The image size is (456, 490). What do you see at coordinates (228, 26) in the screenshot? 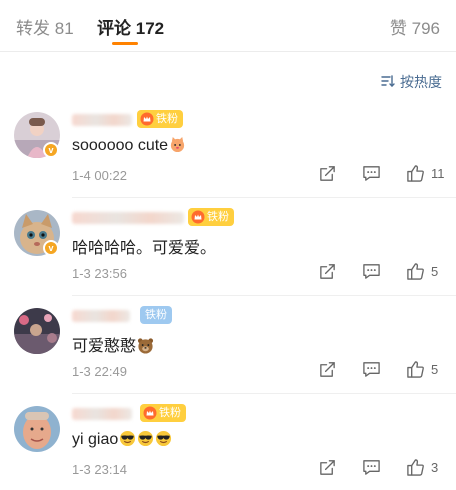
I see `comment-tabs: 转发 81 评论 172 赞 796` at bounding box center [228, 26].